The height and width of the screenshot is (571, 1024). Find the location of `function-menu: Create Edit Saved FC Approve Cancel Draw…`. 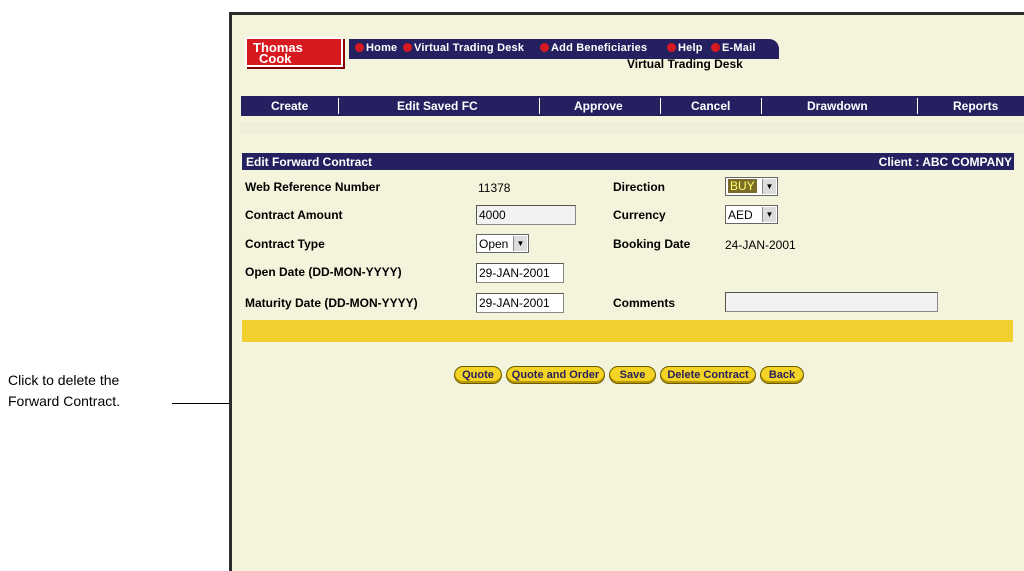

function-menu: Create Edit Saved FC Approve Cancel Draw… is located at coordinates (632, 106).